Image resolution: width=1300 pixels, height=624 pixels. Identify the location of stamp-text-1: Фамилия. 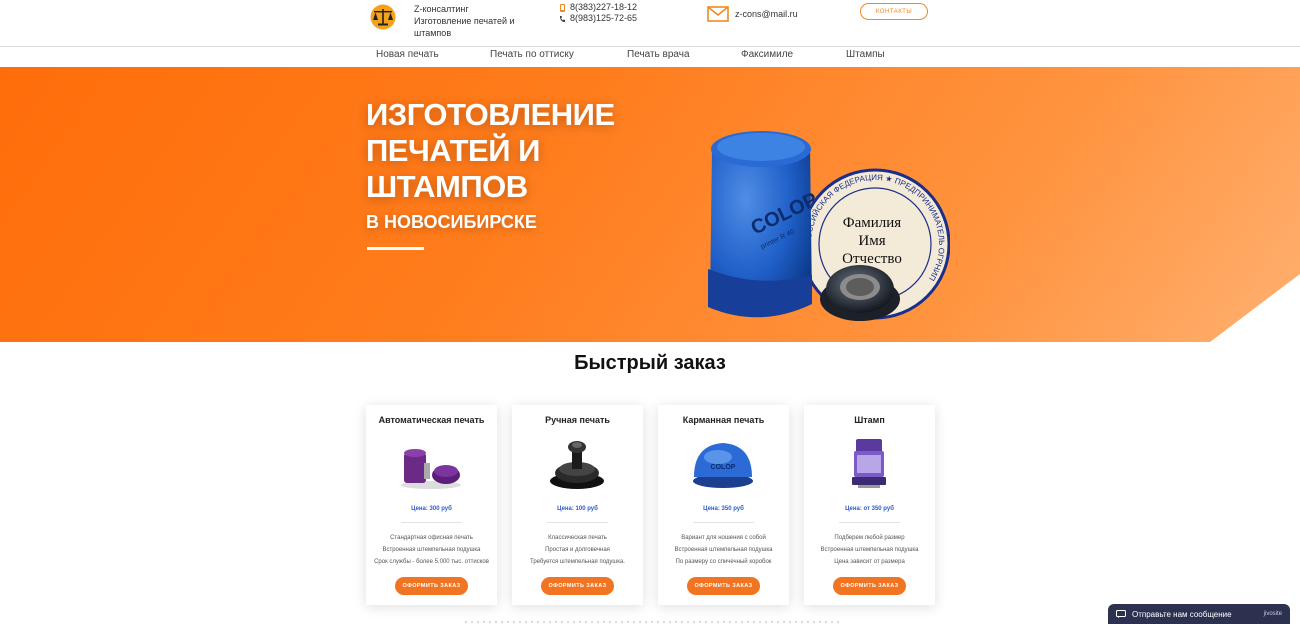
(872, 223).